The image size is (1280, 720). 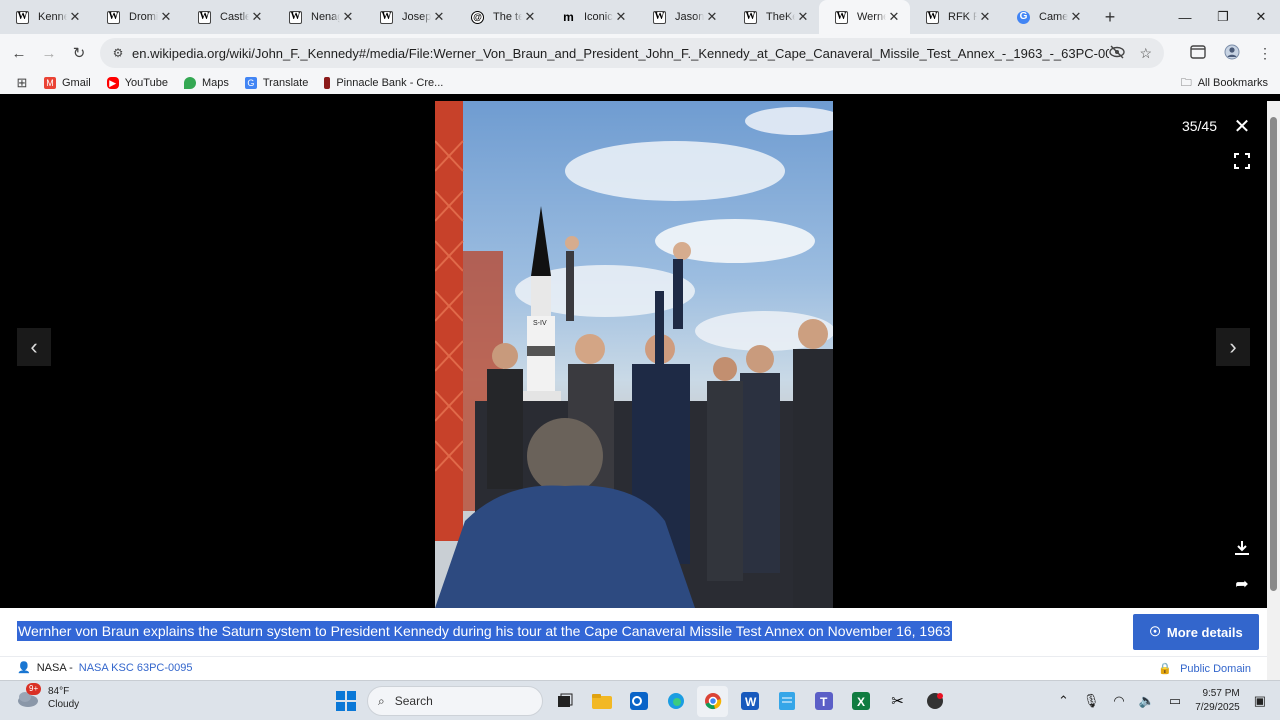 I want to click on start-windows-icon, so click(x=345, y=701).